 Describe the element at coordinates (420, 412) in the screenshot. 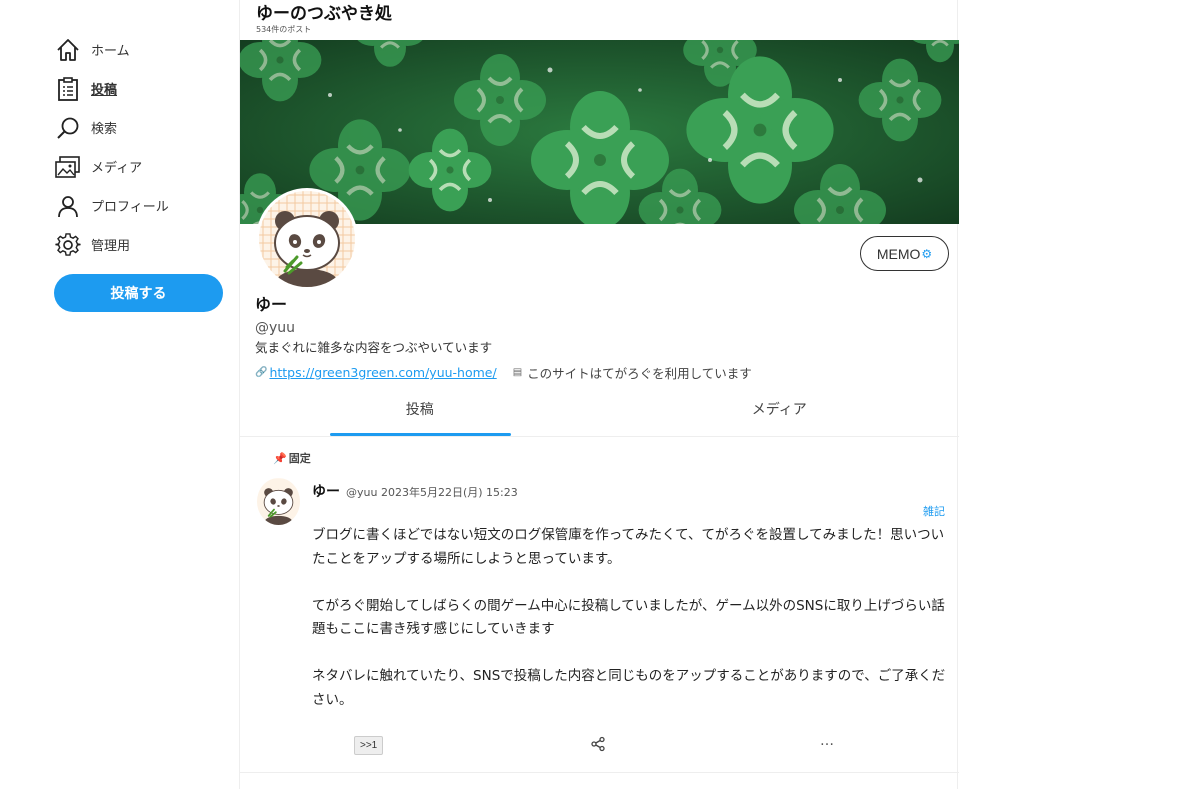

I see `tab-posts: 投稿` at that location.